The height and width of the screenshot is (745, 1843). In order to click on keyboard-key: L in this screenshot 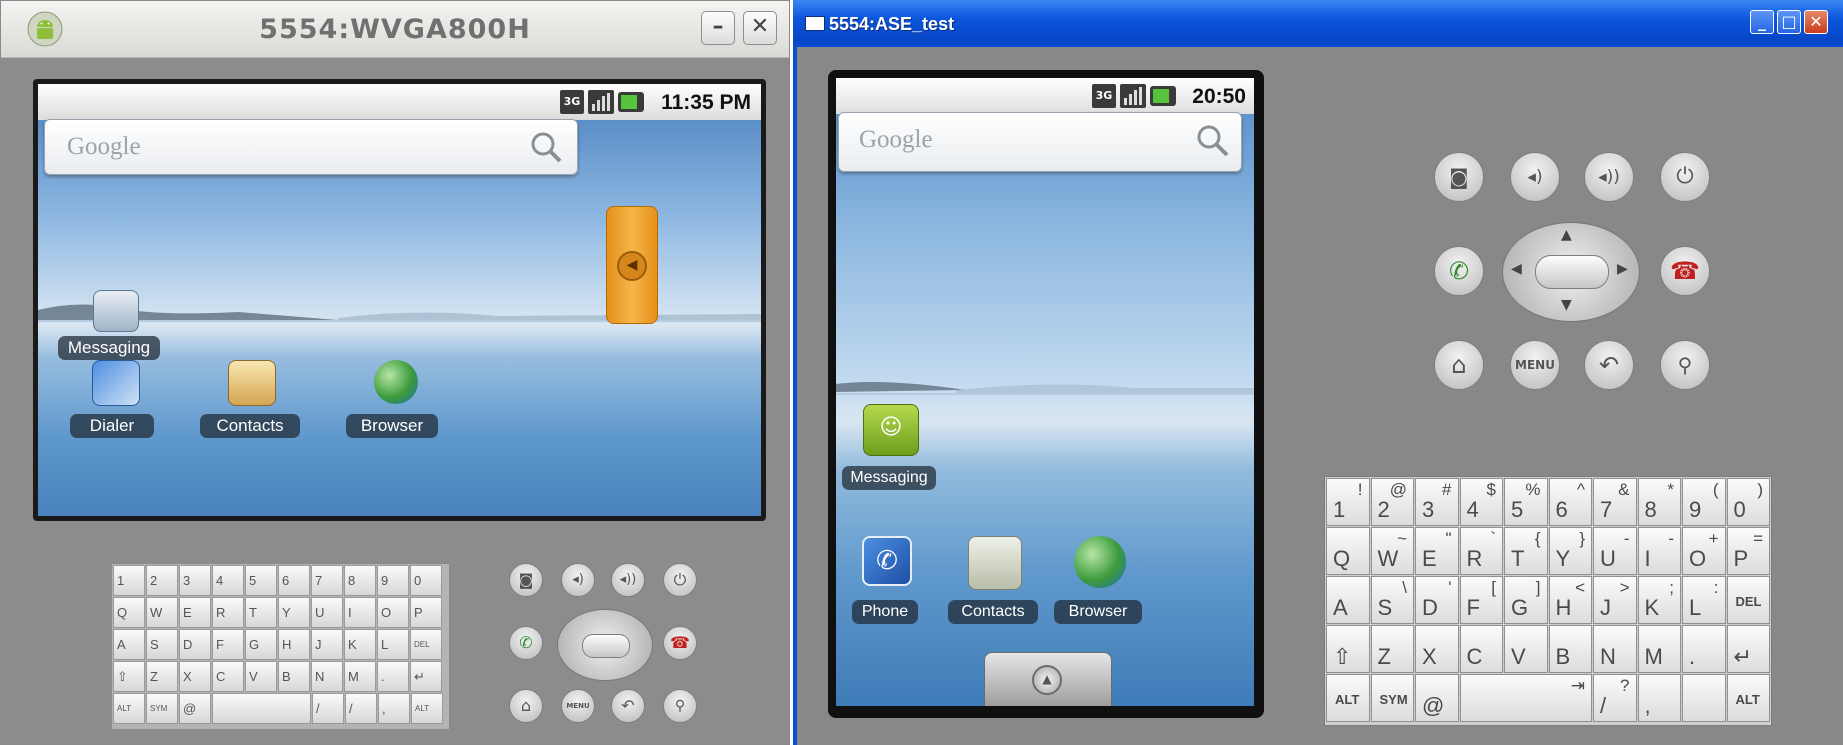, I will do `click(393, 644)`.